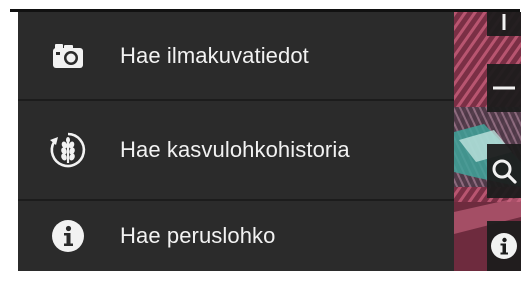 The image size is (530, 283). I want to click on zoom-in-icon, so click(504, 22).